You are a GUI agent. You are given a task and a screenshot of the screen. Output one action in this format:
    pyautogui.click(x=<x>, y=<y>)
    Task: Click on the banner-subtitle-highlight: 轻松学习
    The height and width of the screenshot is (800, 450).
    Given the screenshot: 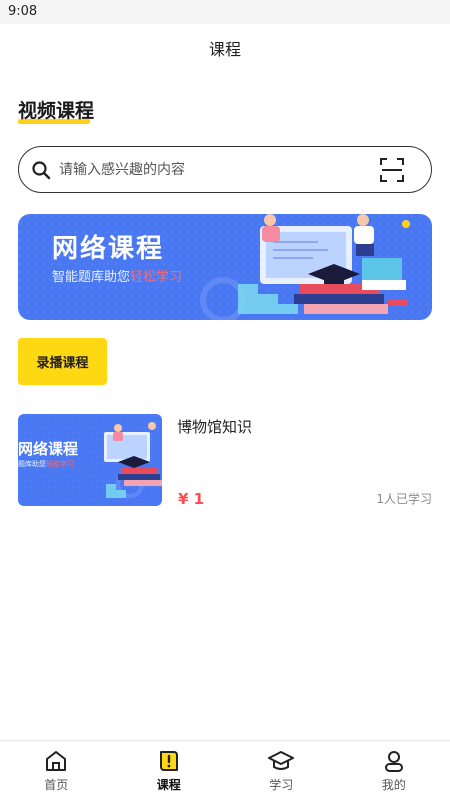 What is the action you would take?
    pyautogui.click(x=156, y=277)
    